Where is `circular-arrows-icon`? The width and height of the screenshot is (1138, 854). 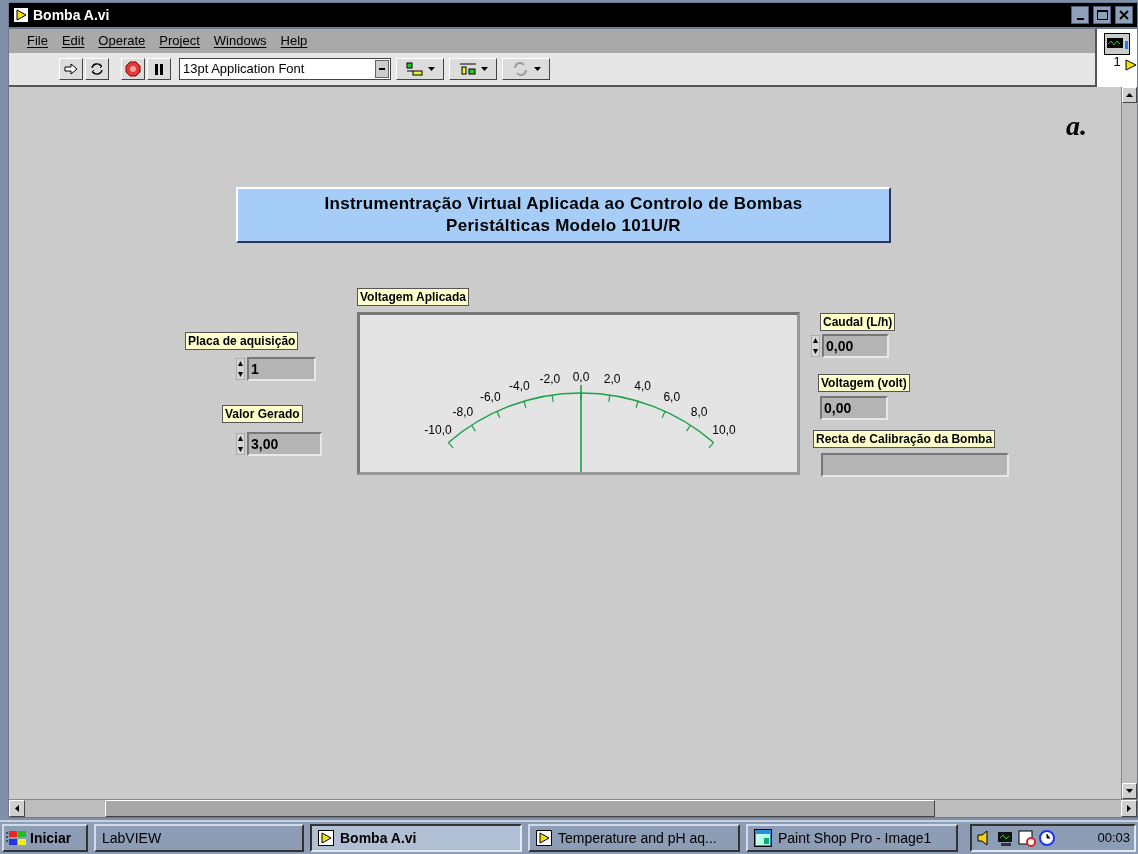
circular-arrows-icon is located at coordinates (97, 69).